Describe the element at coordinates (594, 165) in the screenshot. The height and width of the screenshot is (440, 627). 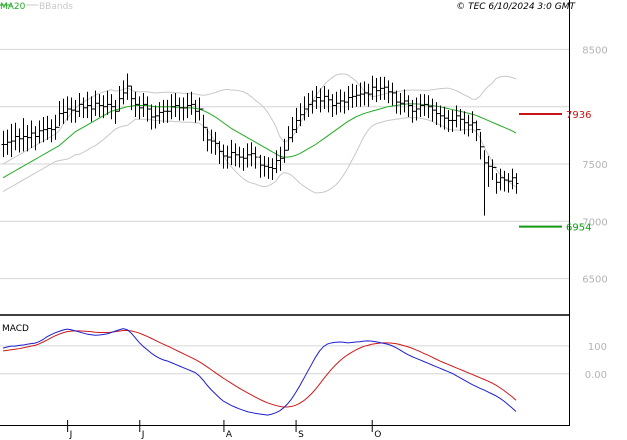
I see `price-y-tick-label: 7500` at that location.